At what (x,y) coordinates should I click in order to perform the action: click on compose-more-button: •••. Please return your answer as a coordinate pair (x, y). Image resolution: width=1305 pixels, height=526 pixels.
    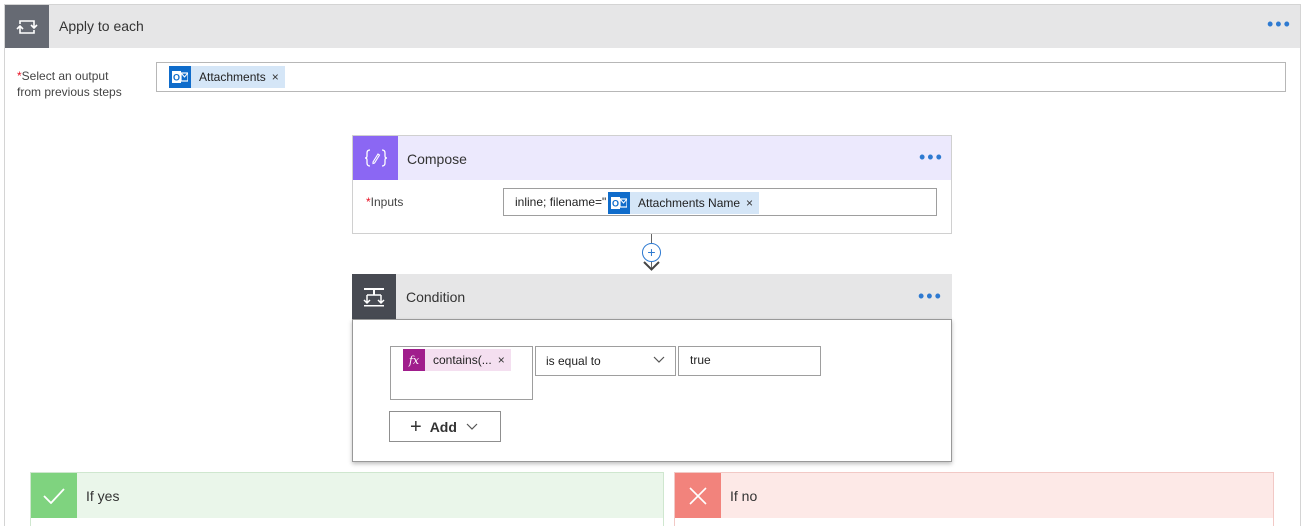
    Looking at the image, I should click on (931, 157).